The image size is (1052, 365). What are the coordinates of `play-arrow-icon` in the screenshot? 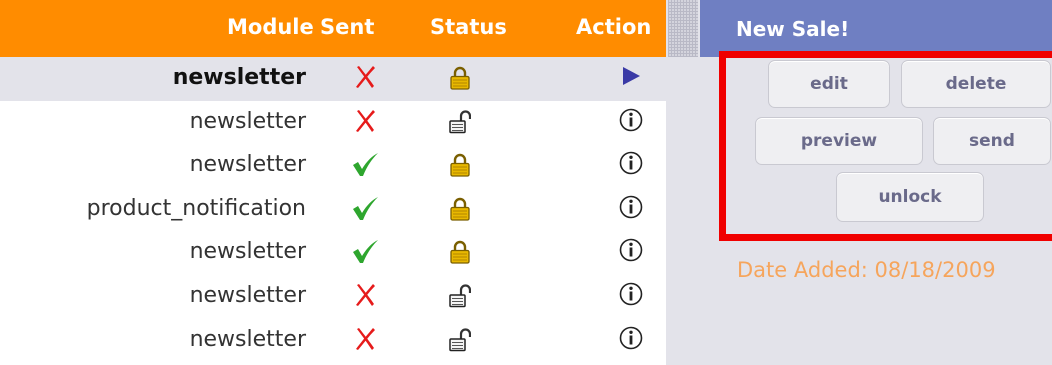 It's located at (631, 76).